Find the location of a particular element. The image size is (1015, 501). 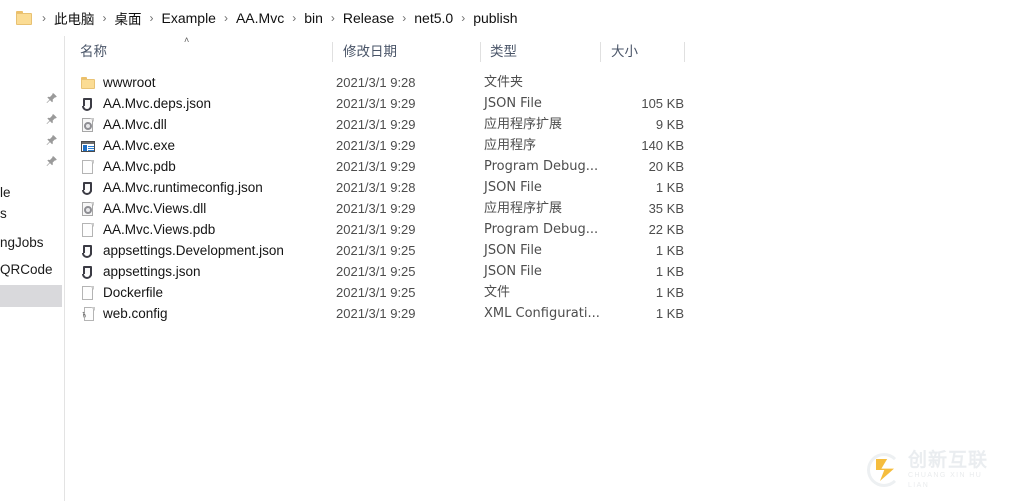

navigation-pane: le s ngJobs QRCode is located at coordinates (32, 268).